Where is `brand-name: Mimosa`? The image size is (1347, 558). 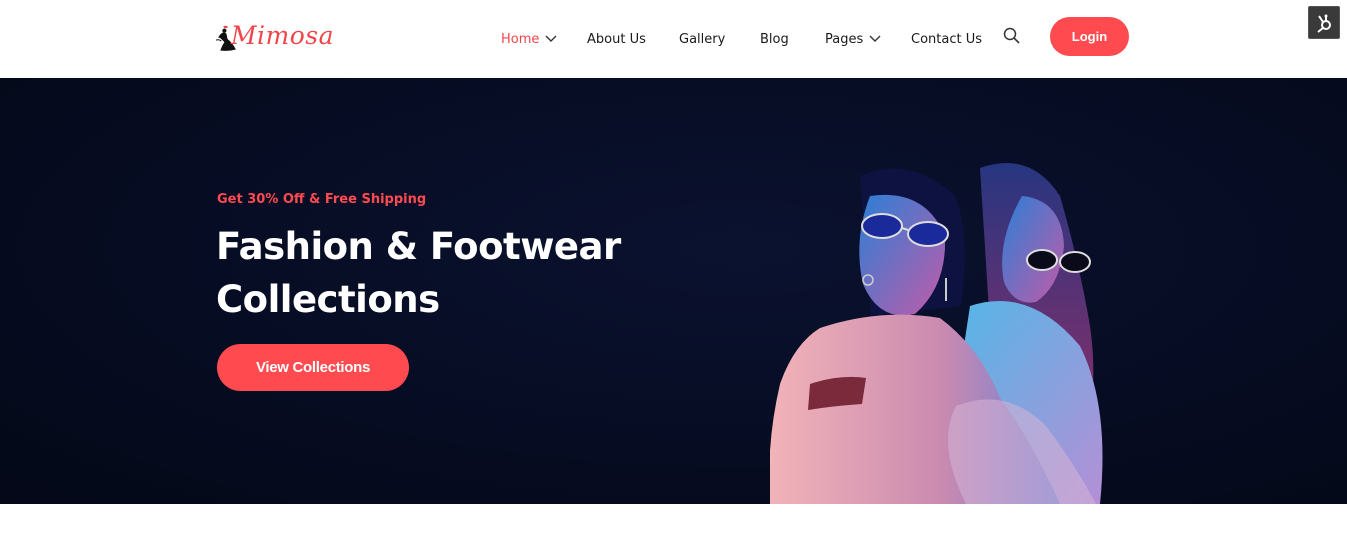
brand-name: Mimosa is located at coordinates (282, 35).